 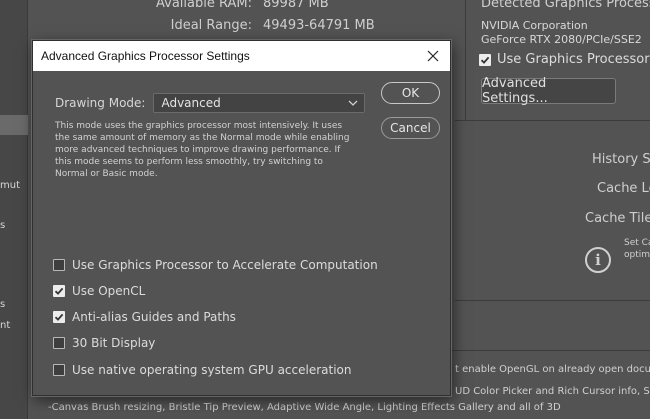 I want to click on close-icon, so click(x=433, y=56).